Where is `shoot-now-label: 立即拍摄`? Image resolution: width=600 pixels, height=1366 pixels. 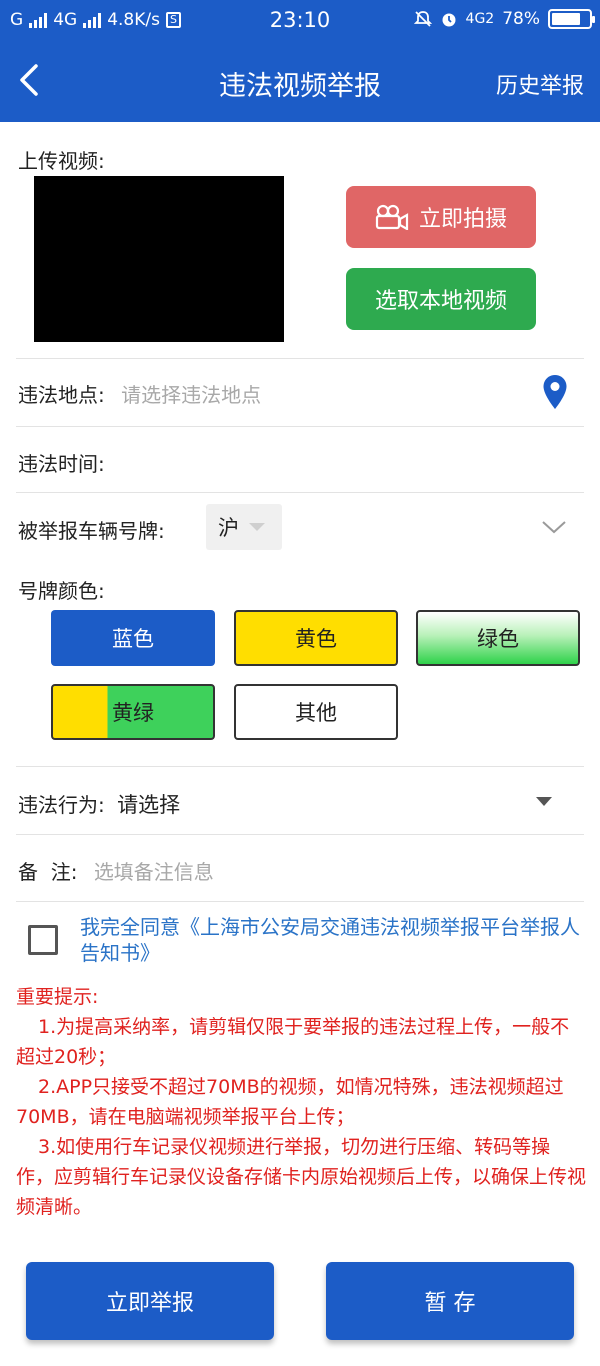
shoot-now-label: 立即拍摄 is located at coordinates (462, 219).